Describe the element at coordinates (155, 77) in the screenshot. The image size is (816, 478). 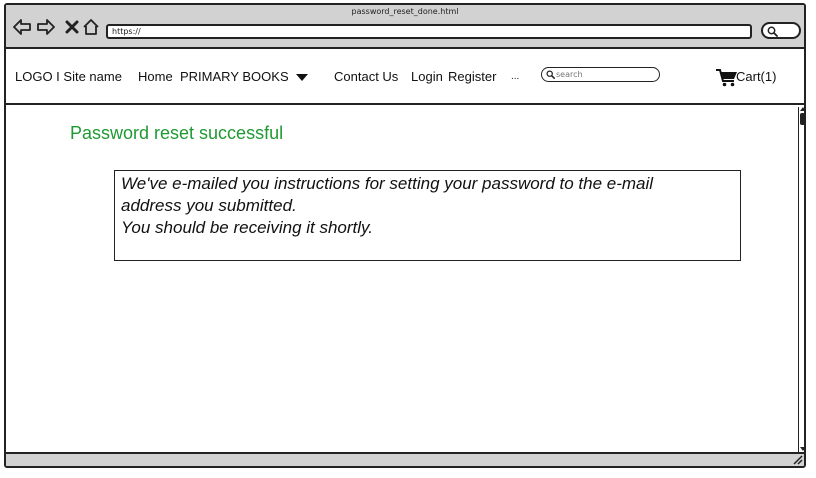
I see `nav-home-link: Home` at that location.